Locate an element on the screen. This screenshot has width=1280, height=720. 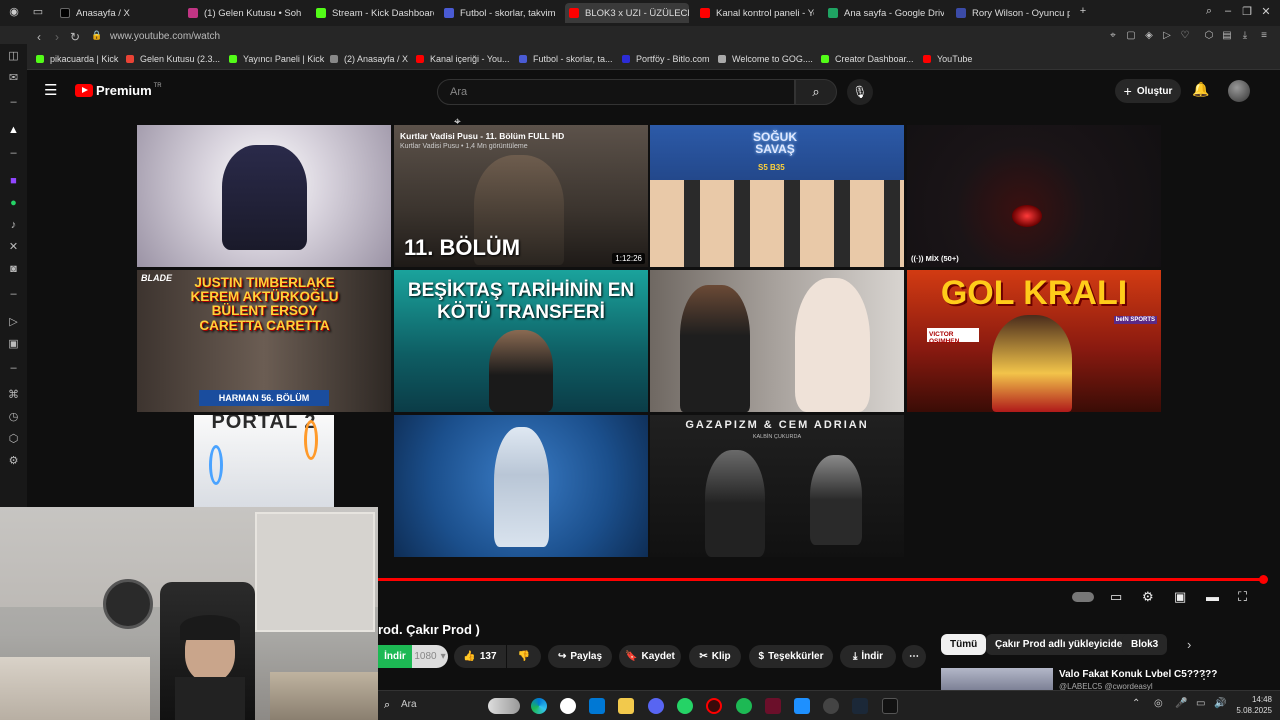
dislike-button: 👎 is located at coordinates (524, 656).